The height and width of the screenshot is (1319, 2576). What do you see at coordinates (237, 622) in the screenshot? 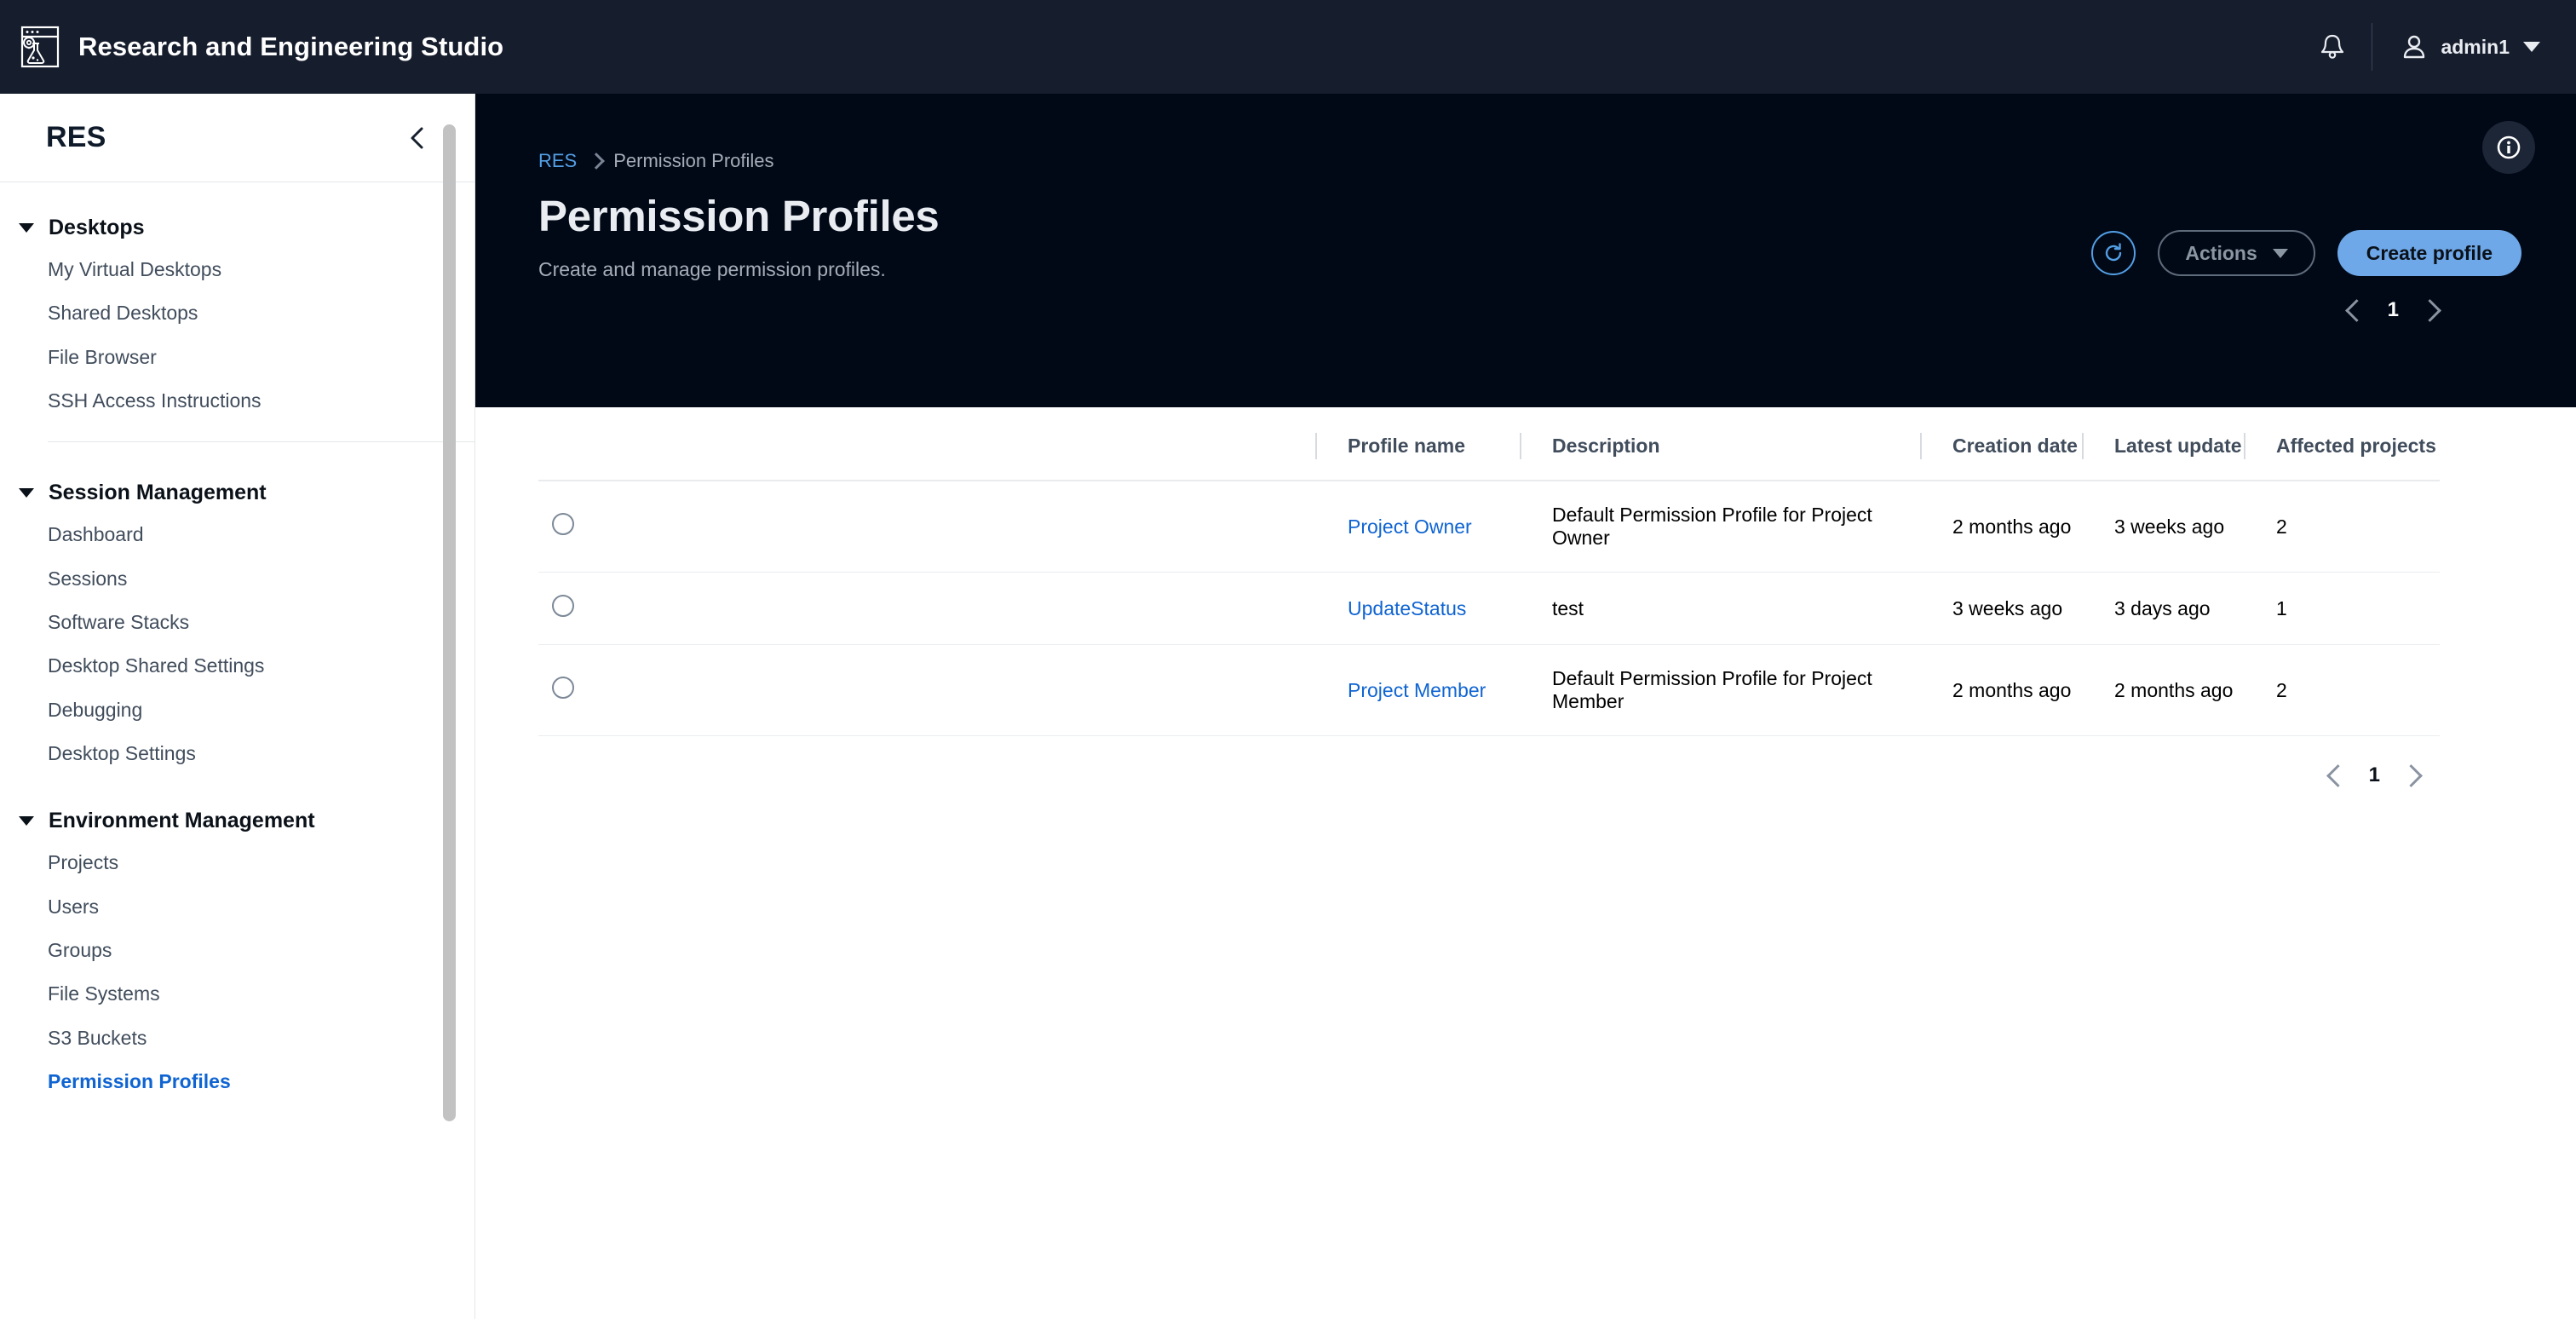
I see `sidebar-item-software-stacks: Software Stacks` at bounding box center [237, 622].